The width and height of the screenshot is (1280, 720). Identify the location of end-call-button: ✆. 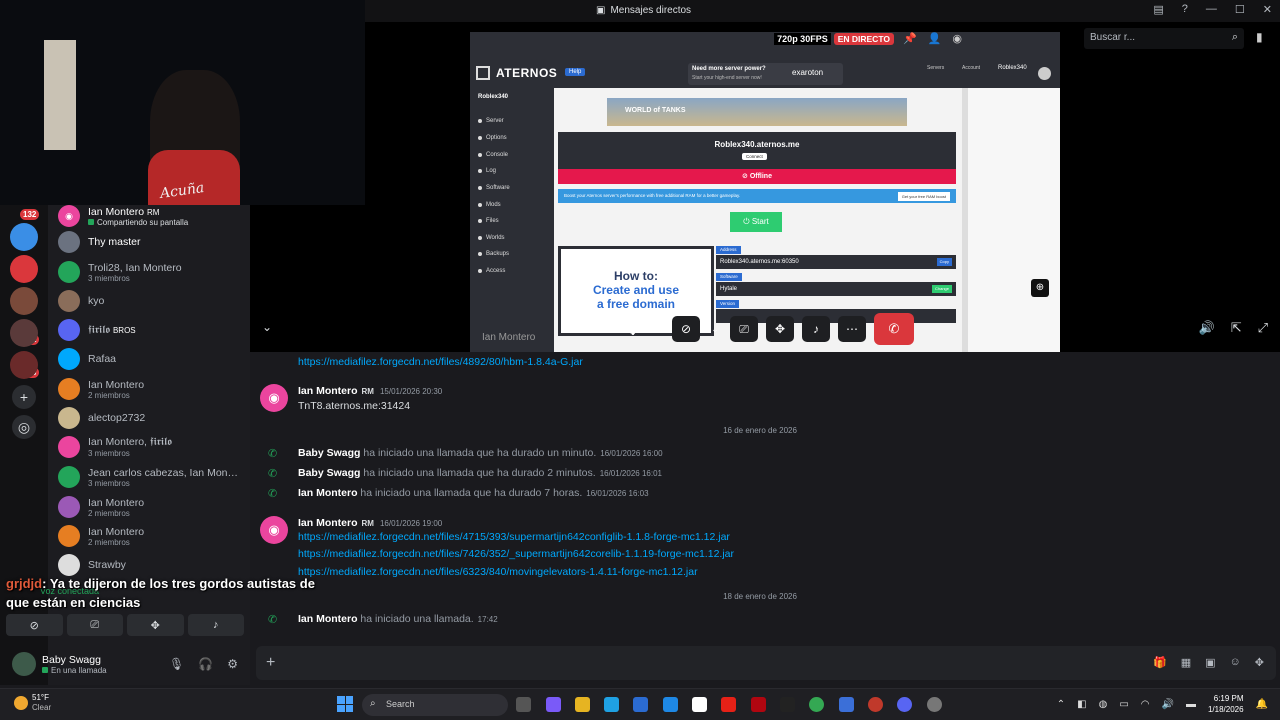
(894, 329).